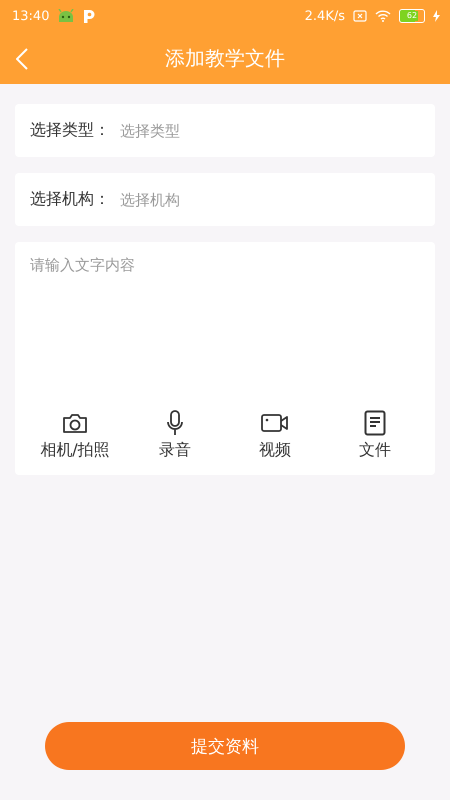 This screenshot has width=450, height=800. Describe the element at coordinates (67, 199) in the screenshot. I see `field-label: 选择机构：` at that location.